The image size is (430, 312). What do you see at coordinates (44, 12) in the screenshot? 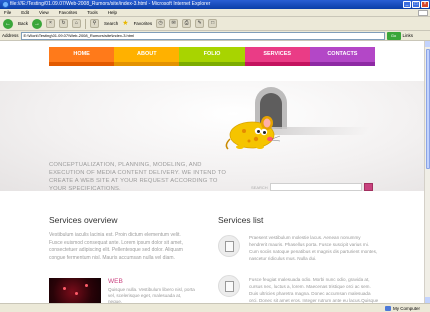
I see `menu-view: View` at bounding box center [44, 12].